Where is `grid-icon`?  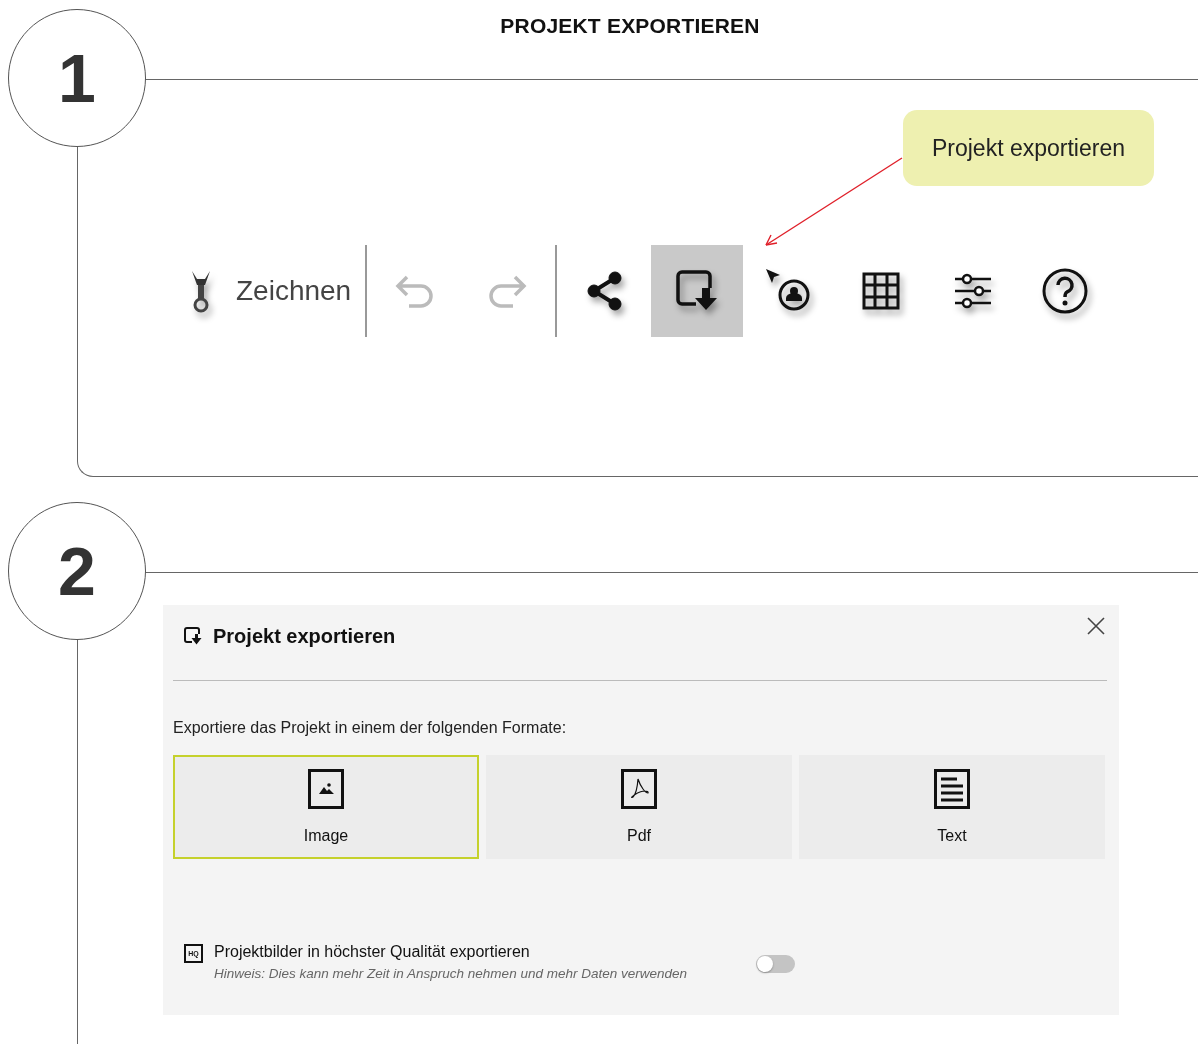
grid-icon is located at coordinates (881, 291).